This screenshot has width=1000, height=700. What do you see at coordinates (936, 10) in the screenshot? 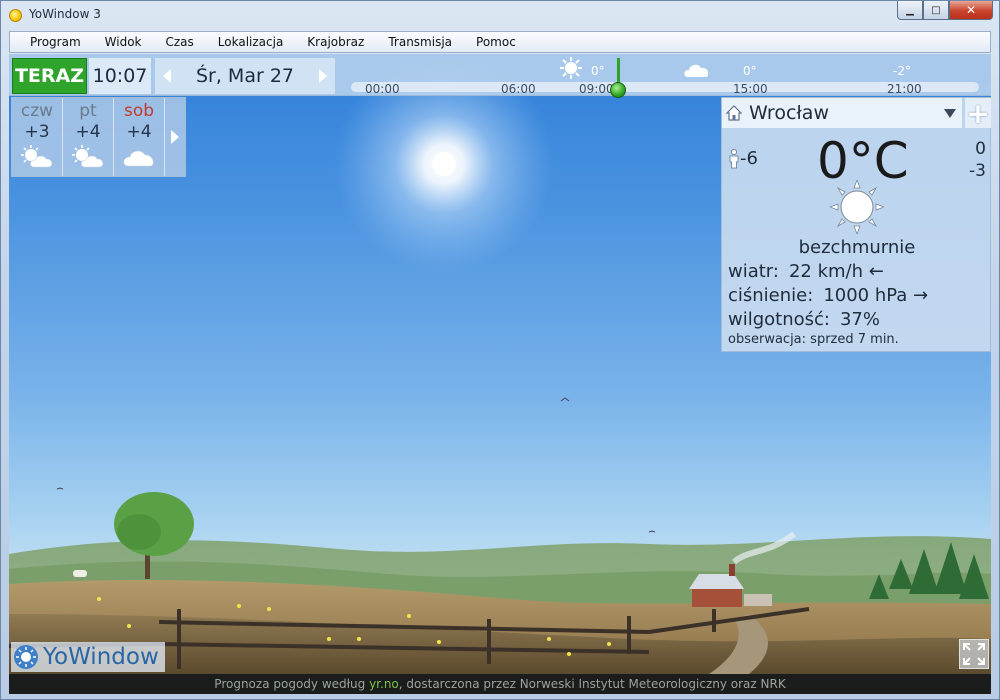
I see `maximize-button: □` at bounding box center [936, 10].